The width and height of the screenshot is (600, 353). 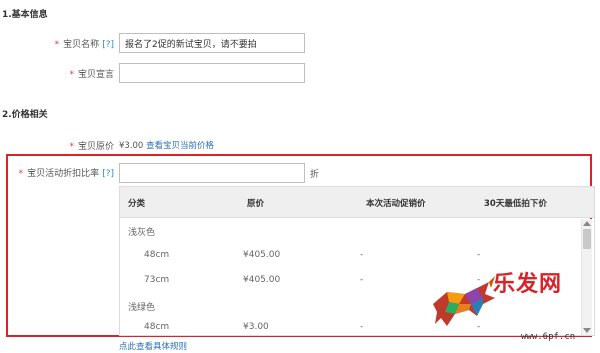 I want to click on view-current-price-link: 查看宝贝当前价格, so click(x=180, y=146).